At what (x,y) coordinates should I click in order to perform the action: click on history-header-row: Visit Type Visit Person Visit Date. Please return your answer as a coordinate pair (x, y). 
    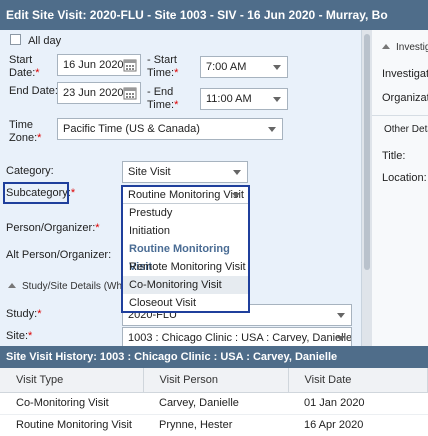
    Looking at the image, I should click on (214, 380).